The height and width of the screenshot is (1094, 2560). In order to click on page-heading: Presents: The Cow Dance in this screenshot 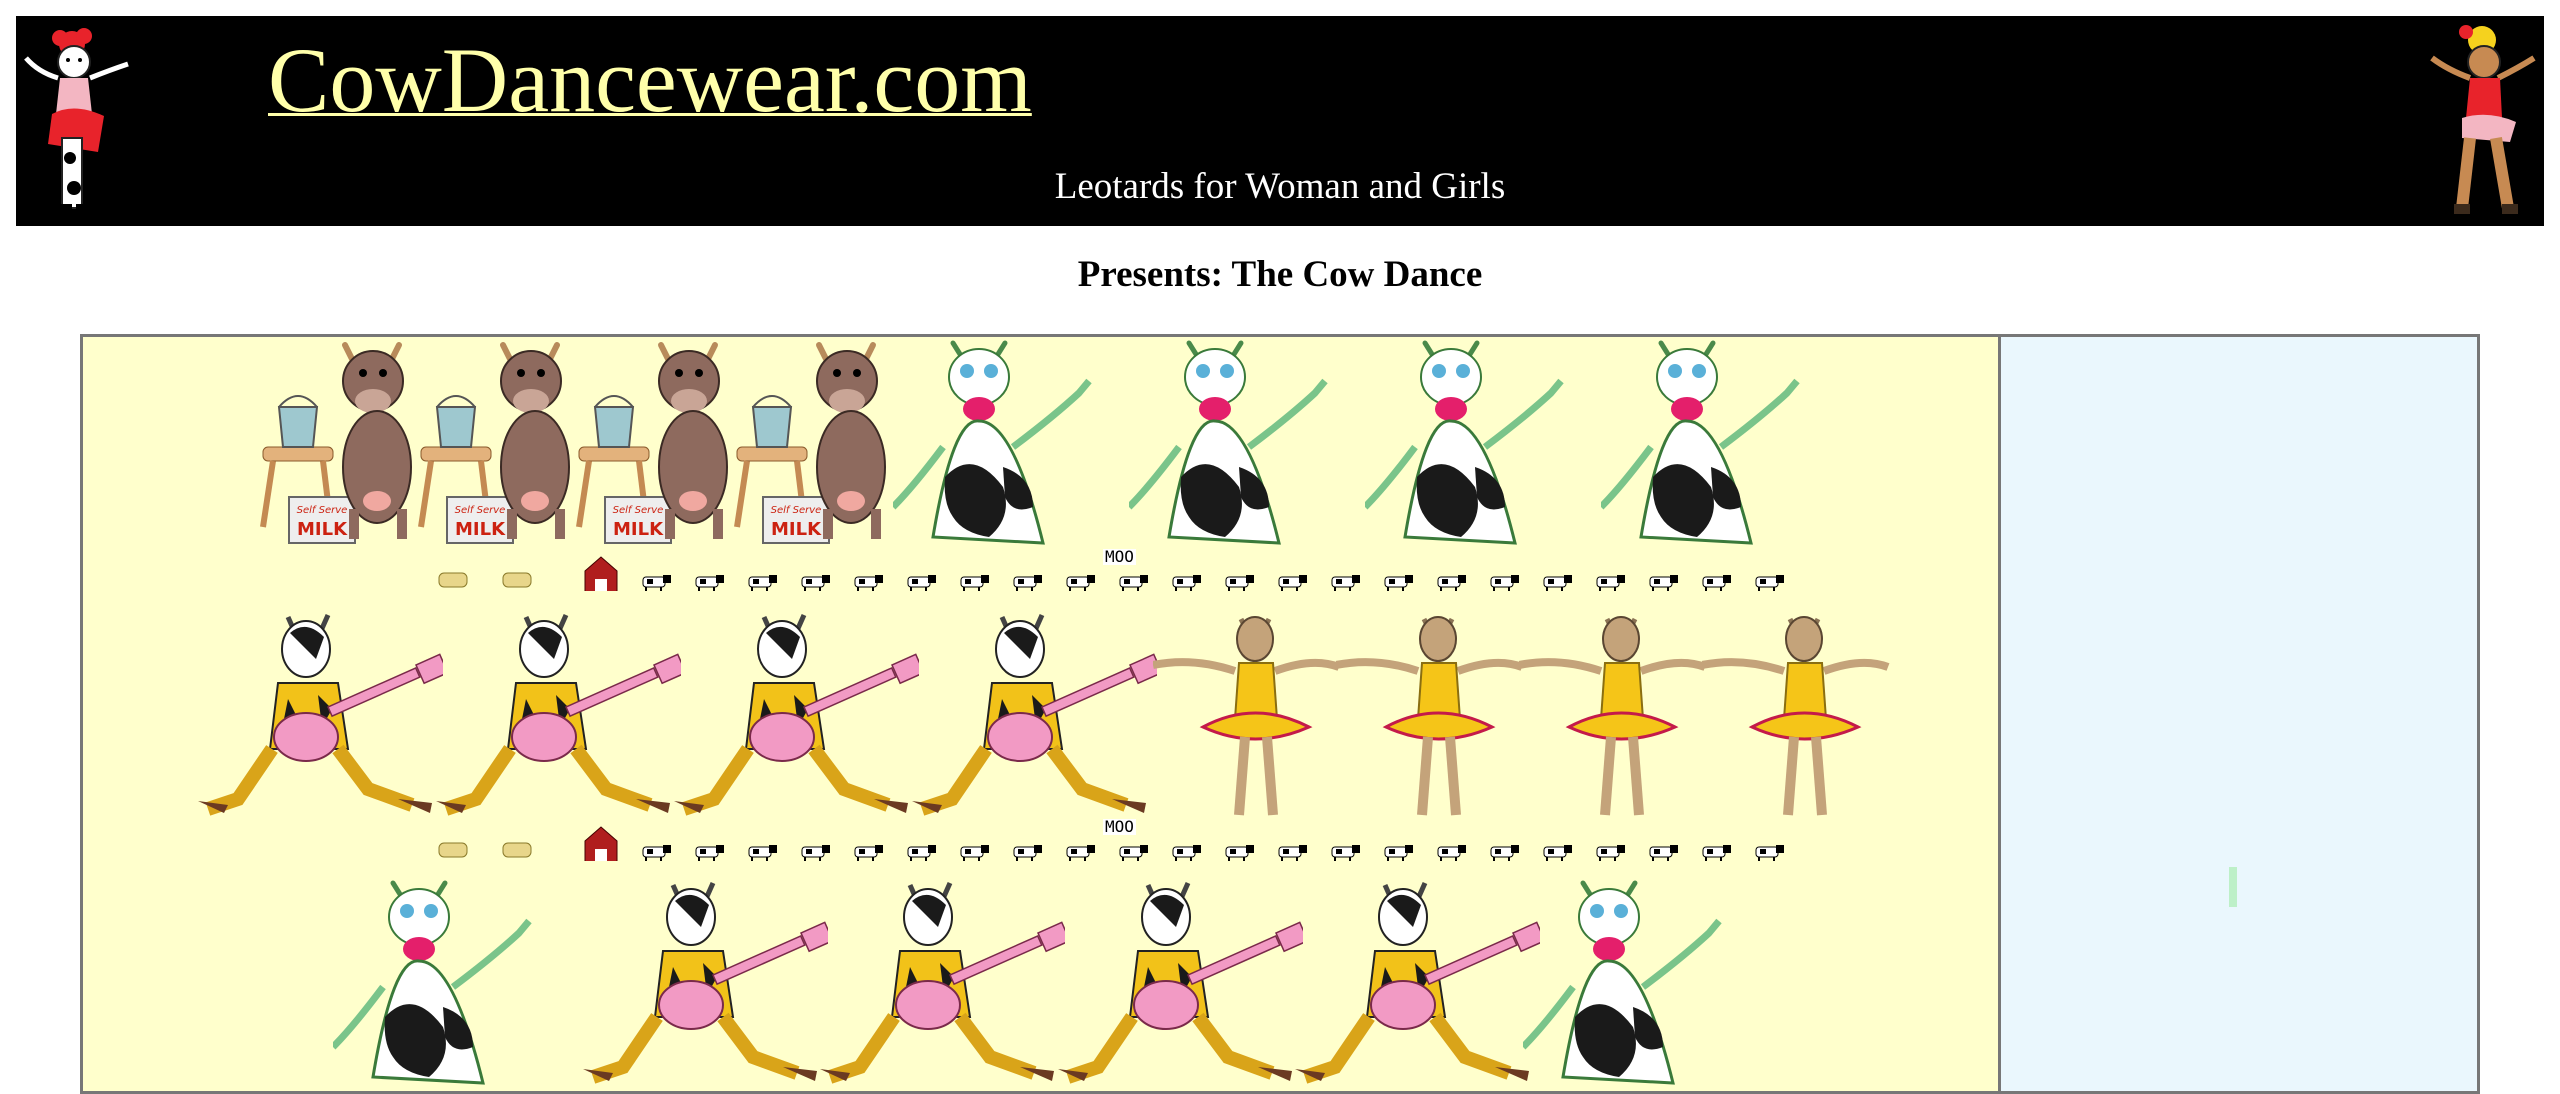, I will do `click(1280, 274)`.